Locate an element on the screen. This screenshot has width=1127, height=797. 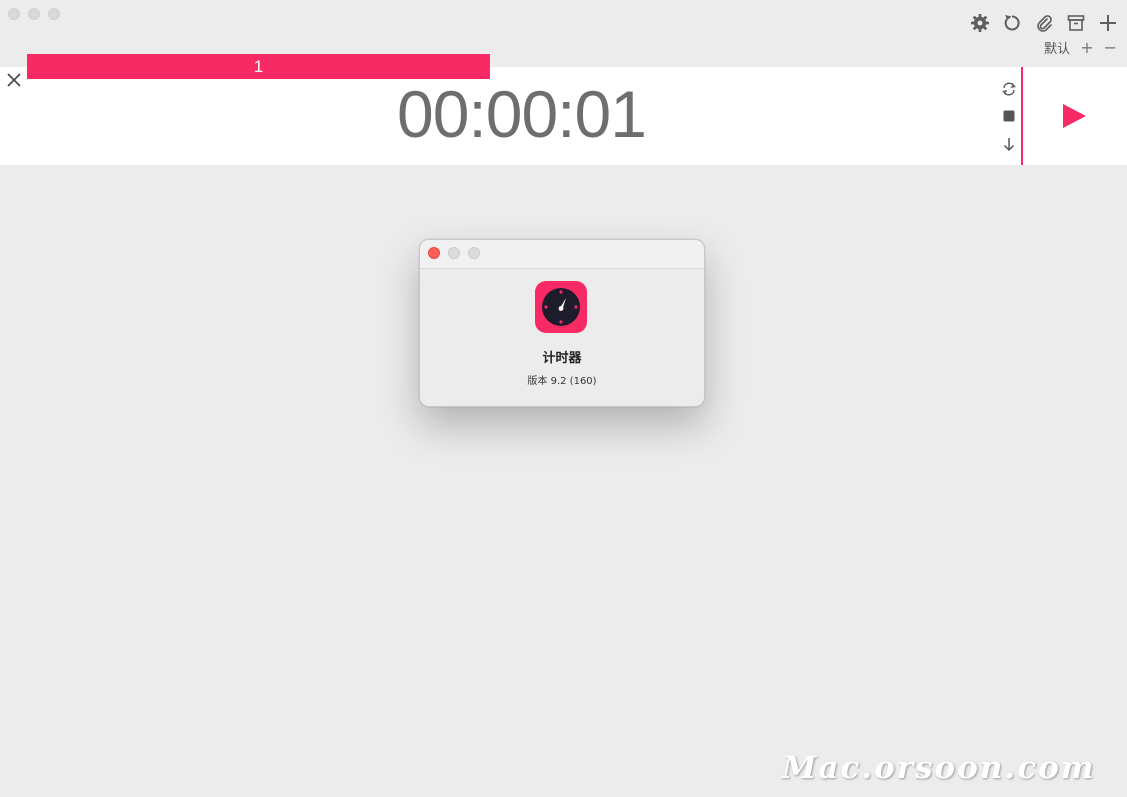
stop-icon is located at coordinates (1009, 116).